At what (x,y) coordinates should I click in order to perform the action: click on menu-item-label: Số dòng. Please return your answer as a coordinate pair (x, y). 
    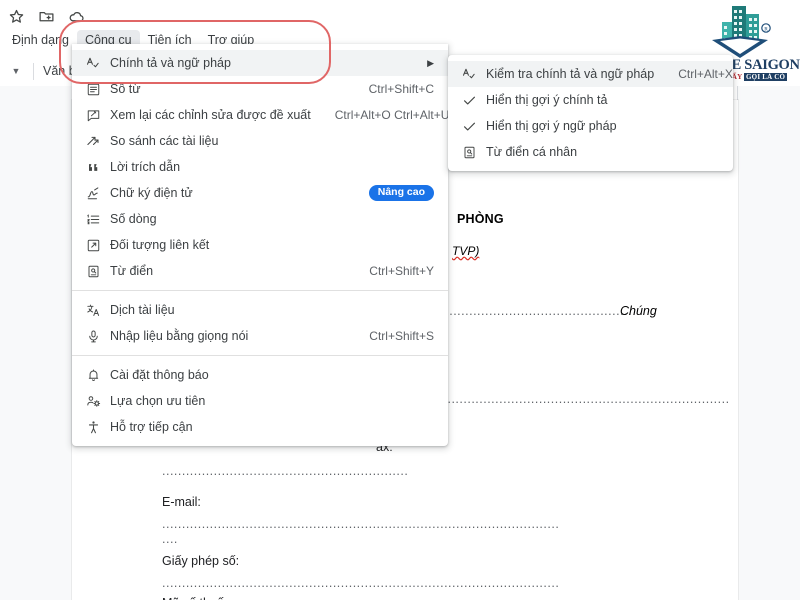
    Looking at the image, I should click on (133, 219).